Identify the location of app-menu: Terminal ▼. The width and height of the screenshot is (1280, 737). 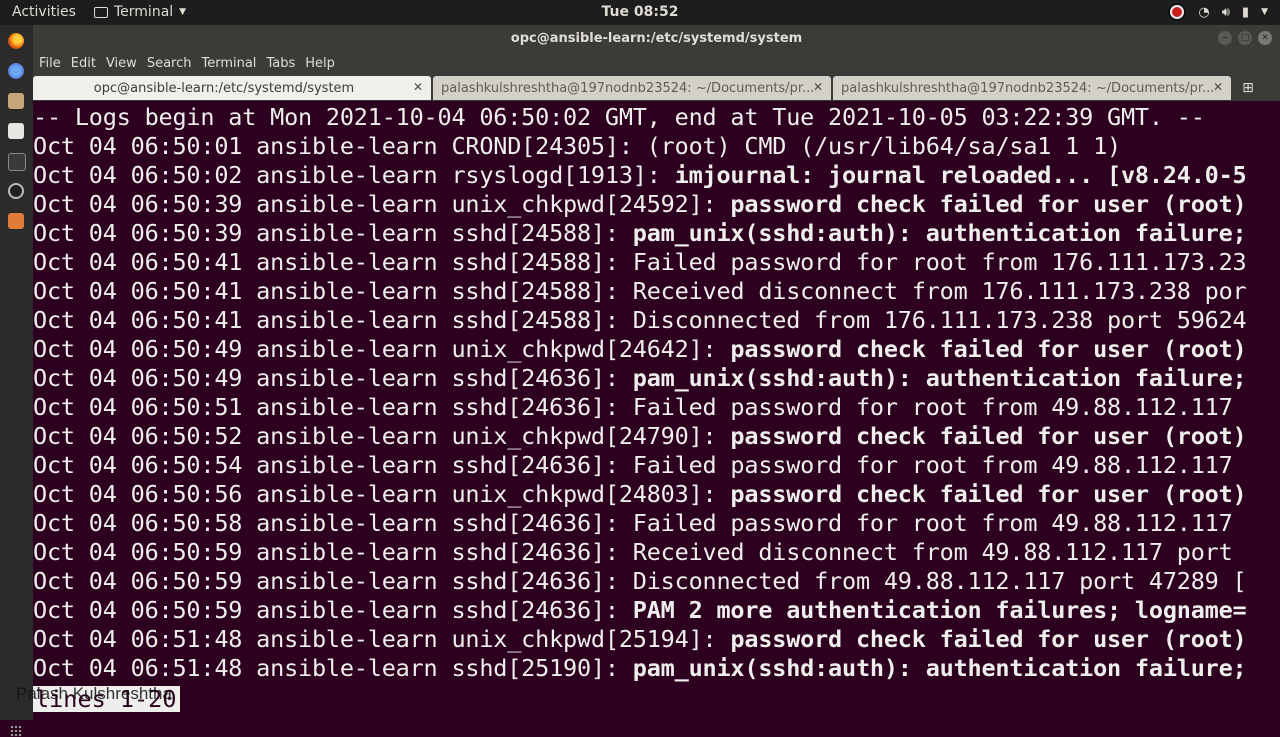
(140, 12).